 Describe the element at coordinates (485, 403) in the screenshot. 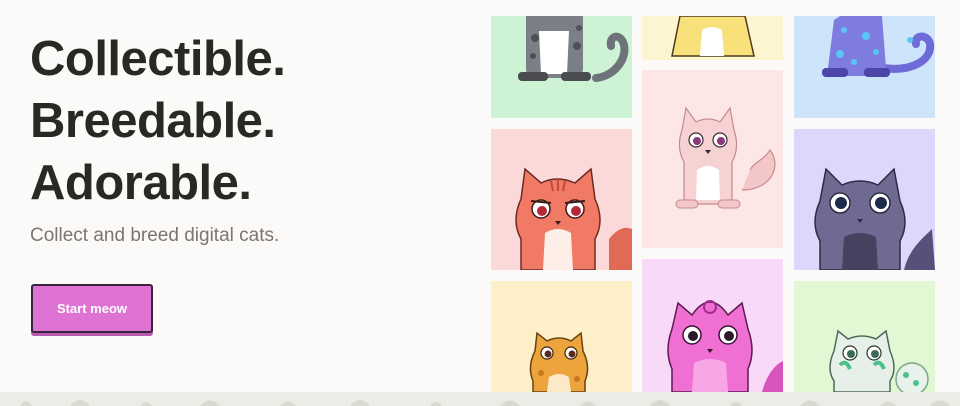

I see `cat-silhouettes-pattern-icon` at that location.